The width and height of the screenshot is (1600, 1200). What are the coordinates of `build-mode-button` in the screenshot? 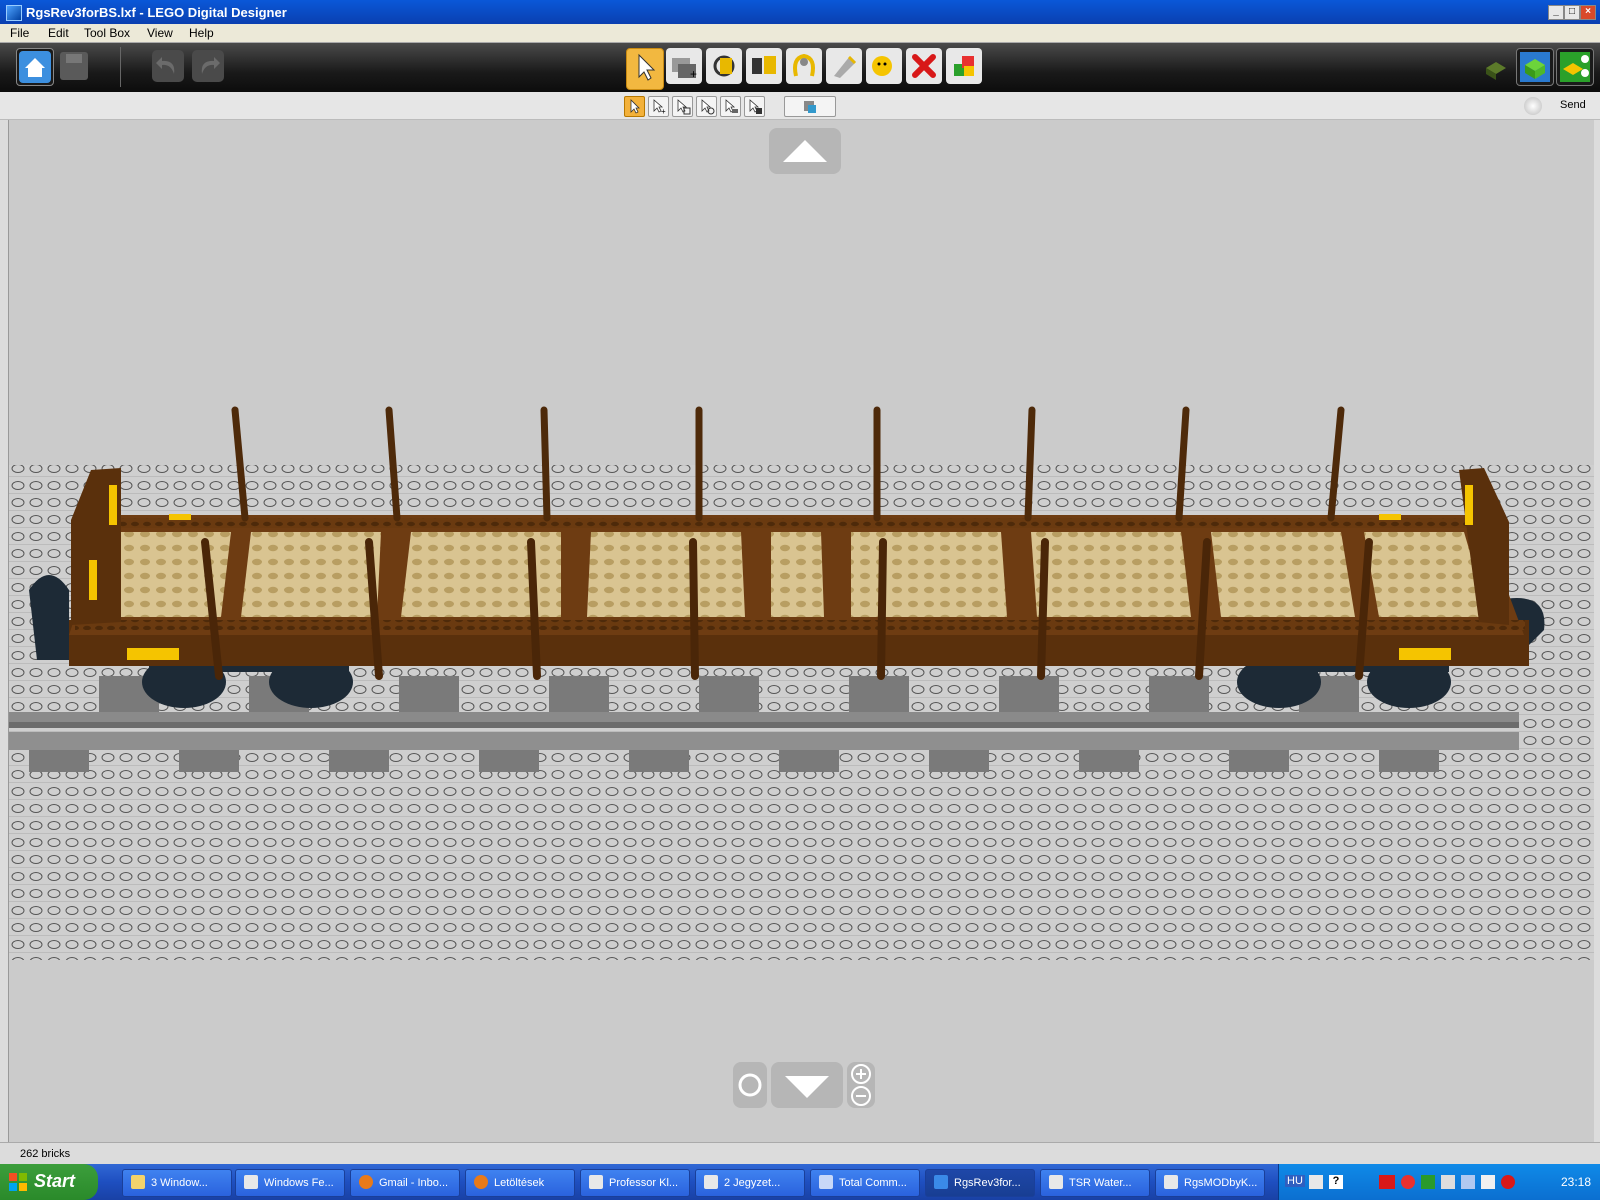 It's located at (1496, 66).